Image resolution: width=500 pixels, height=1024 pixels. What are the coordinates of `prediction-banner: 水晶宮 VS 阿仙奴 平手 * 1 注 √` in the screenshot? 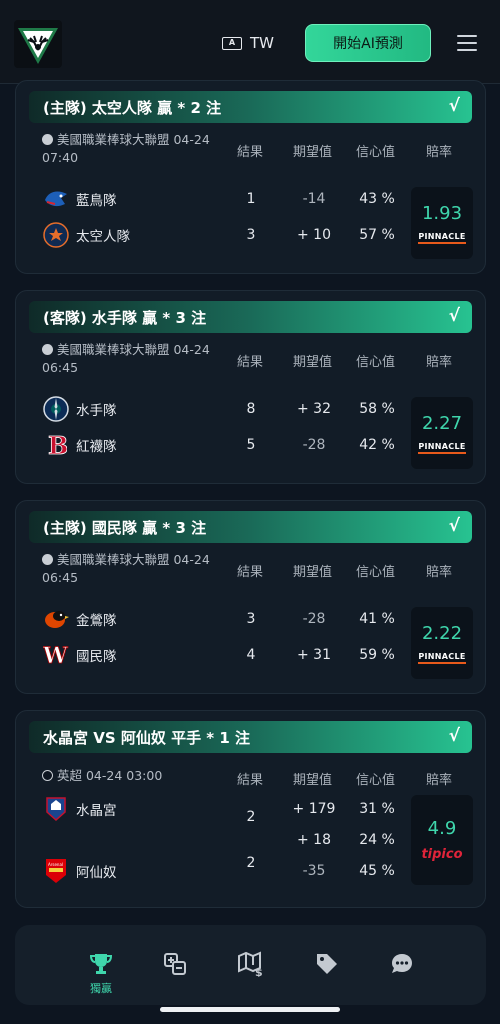 It's located at (250, 737).